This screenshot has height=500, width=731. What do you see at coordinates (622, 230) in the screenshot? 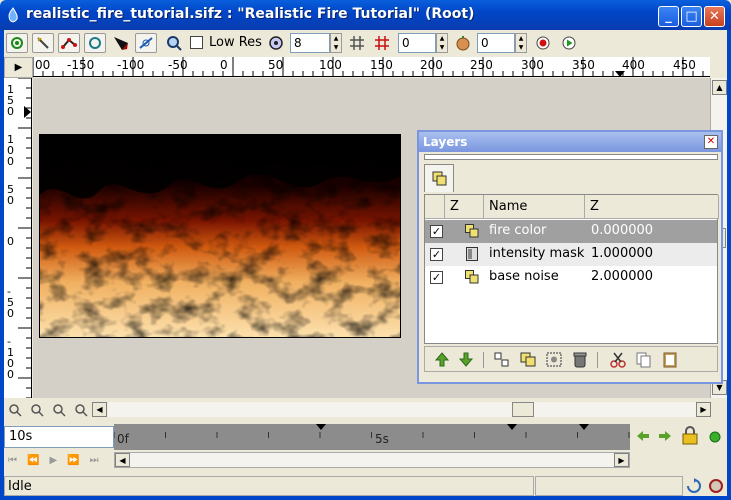
I see `layer-z: 0.000000` at bounding box center [622, 230].